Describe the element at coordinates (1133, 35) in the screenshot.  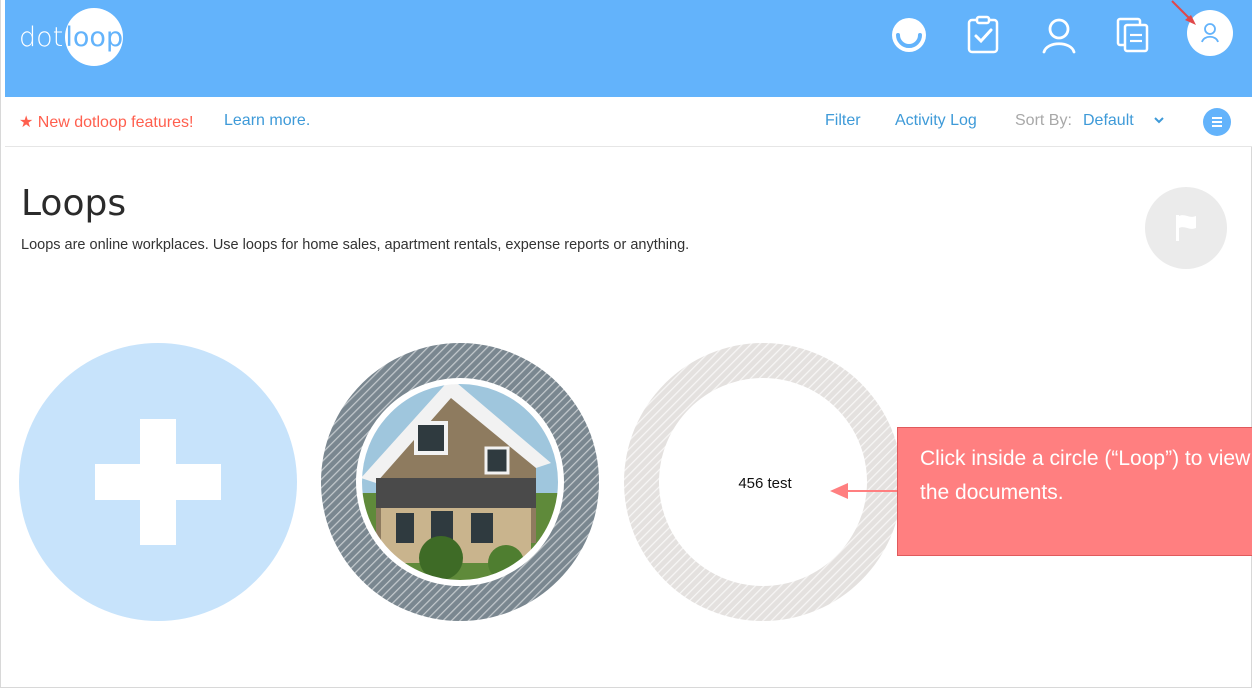
I see `templates-docs-icon` at that location.